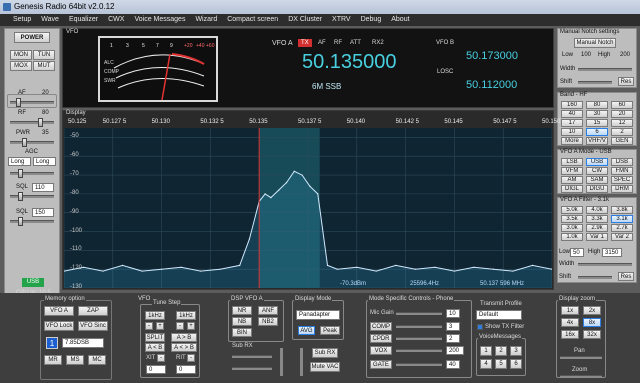  What do you see at coordinates (592, 310) in the screenshot?
I see `zoom-button-2x: 2x` at bounding box center [592, 310].